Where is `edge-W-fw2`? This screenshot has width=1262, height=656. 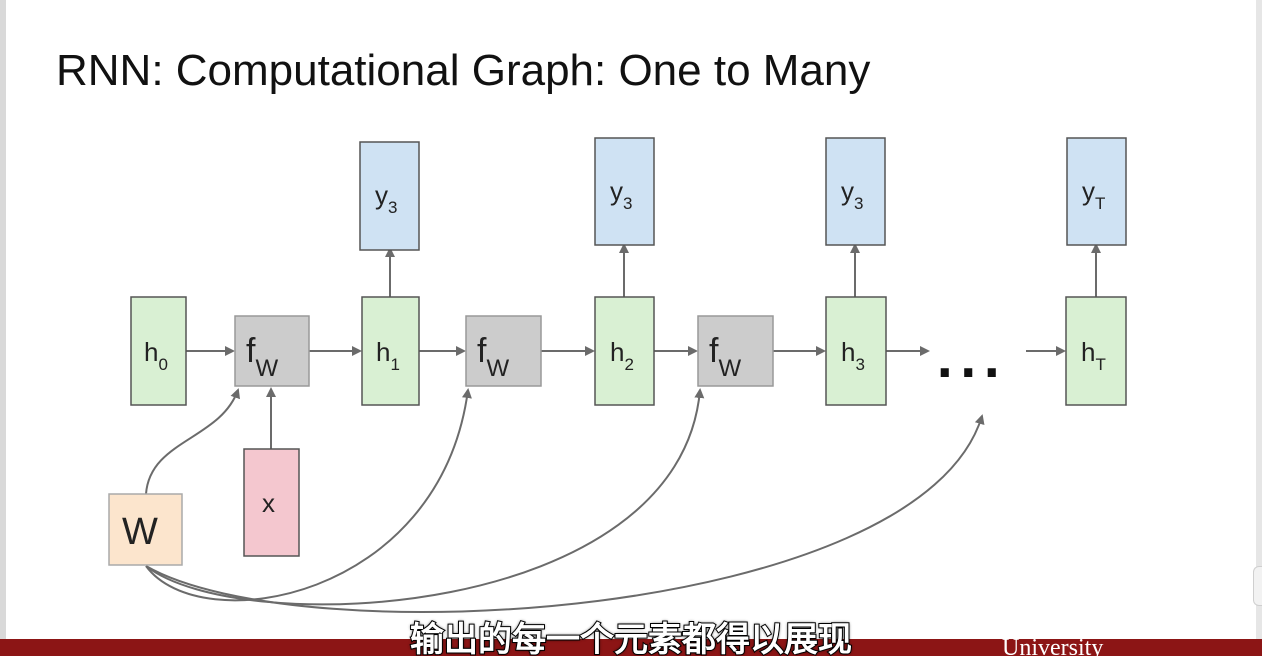 edge-W-fw2 is located at coordinates (308, 495).